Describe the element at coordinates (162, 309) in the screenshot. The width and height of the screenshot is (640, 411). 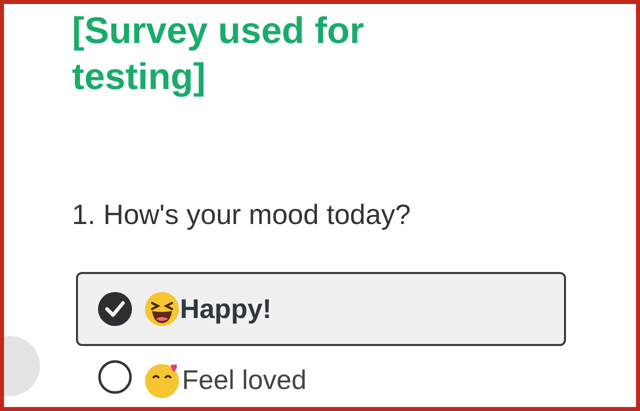
I see `laughing-face-icon` at that location.